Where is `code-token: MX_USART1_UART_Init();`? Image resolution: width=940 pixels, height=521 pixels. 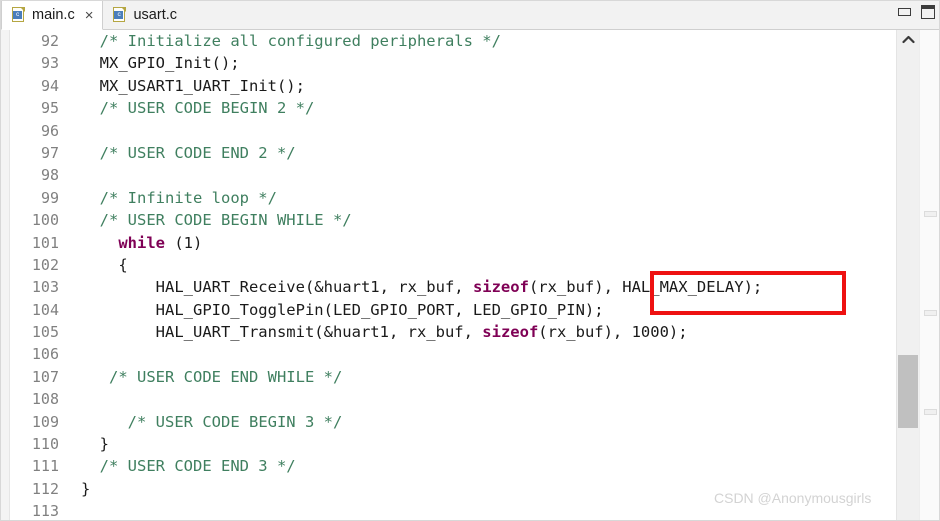
code-token: MX_USART1_UART_Init(); is located at coordinates (193, 85).